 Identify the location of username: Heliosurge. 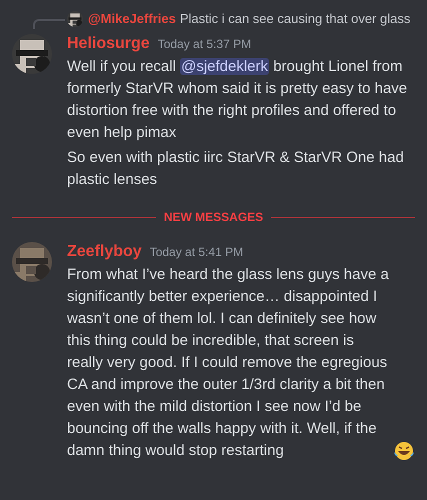
(108, 44).